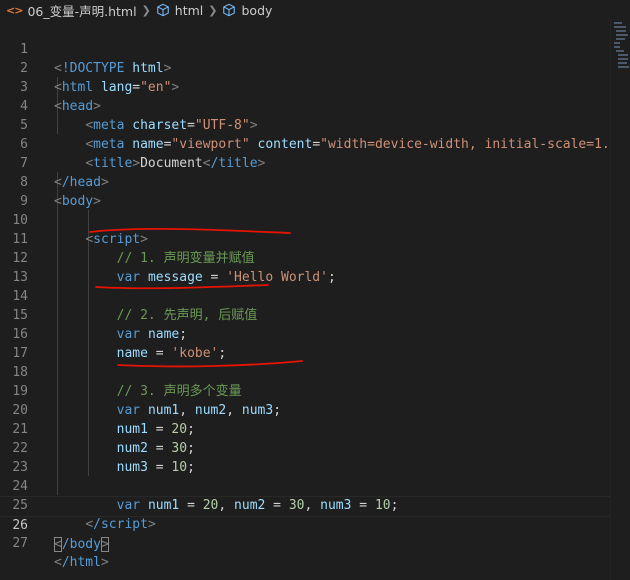  What do you see at coordinates (305, 86) in the screenshot?
I see `code-line-3: 3 <head>` at bounding box center [305, 86].